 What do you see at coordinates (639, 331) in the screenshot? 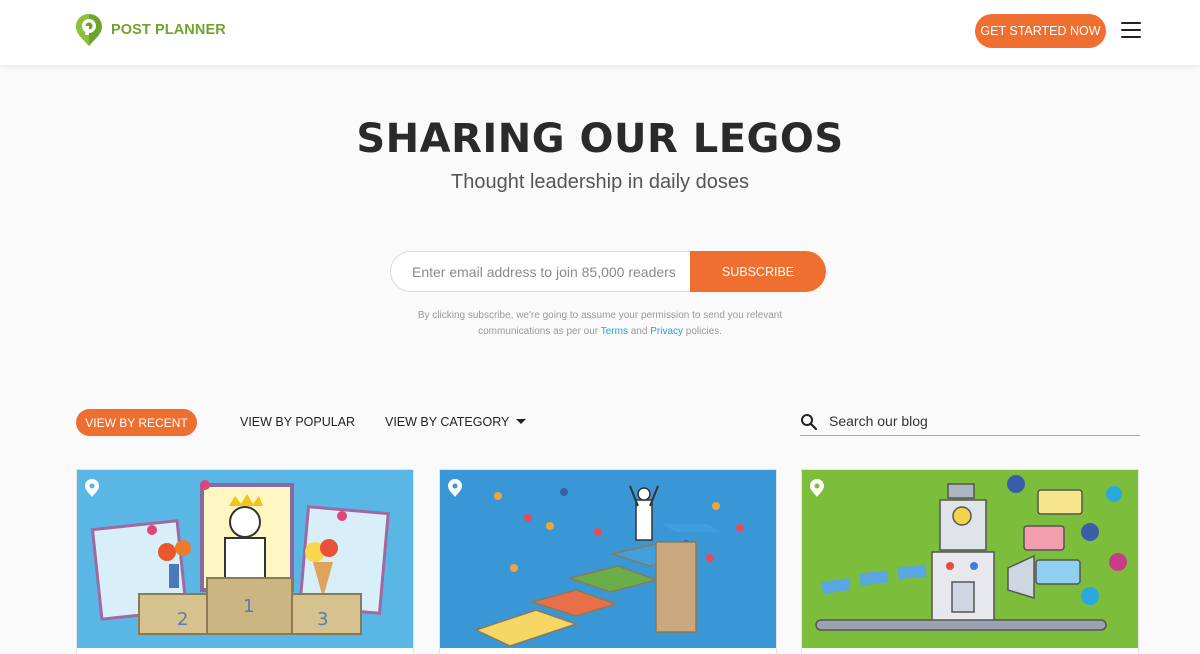
I see `consent-and: and` at bounding box center [639, 331].